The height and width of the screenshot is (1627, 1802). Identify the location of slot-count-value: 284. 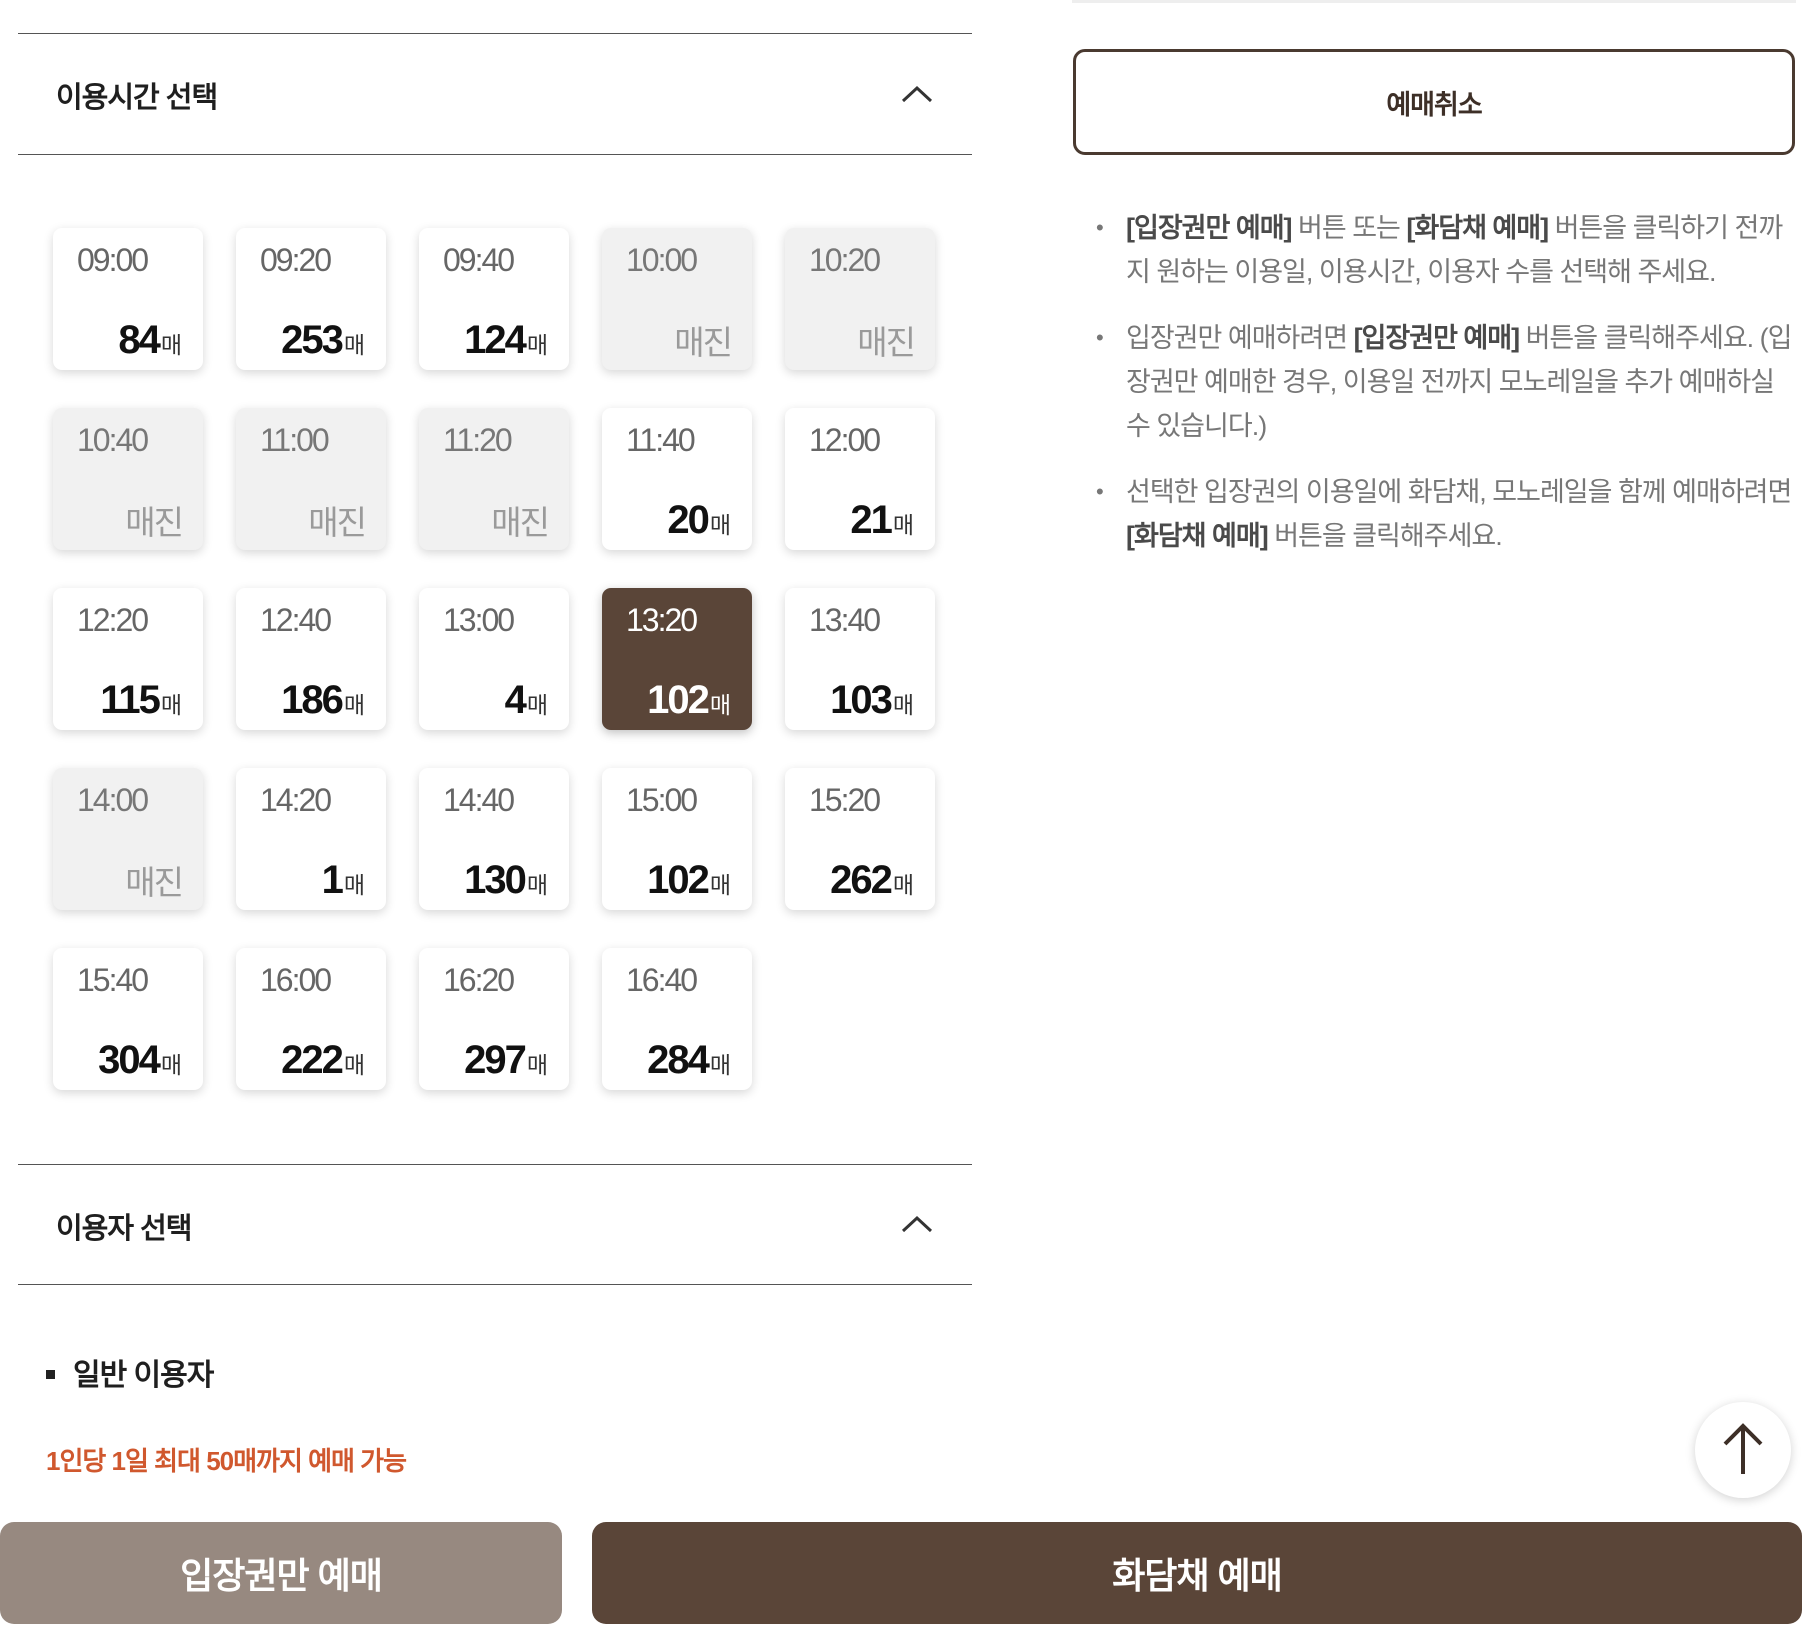
(678, 1060).